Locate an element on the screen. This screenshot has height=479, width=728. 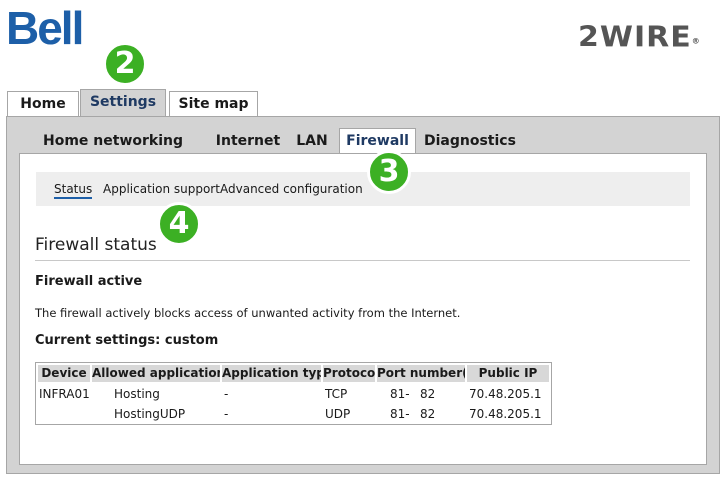
tab-settings: Settings is located at coordinates (123, 102).